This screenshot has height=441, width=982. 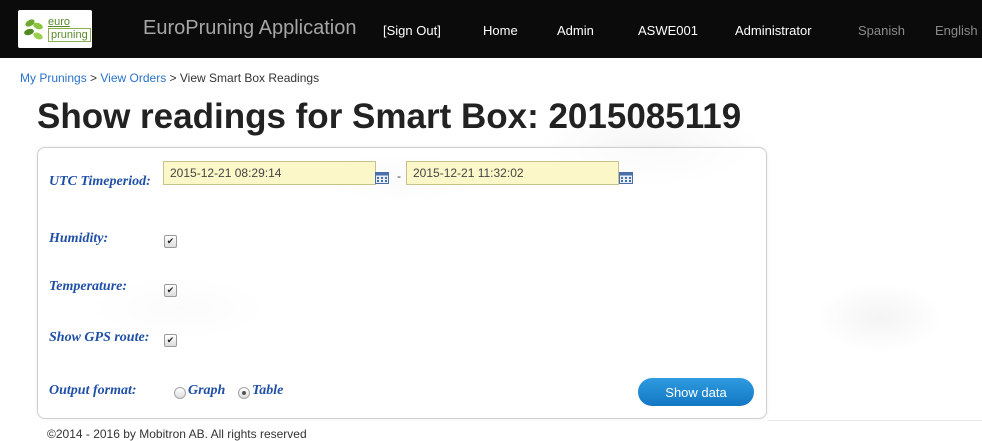 I want to click on gps-route-checkbox: ✔, so click(x=170, y=340).